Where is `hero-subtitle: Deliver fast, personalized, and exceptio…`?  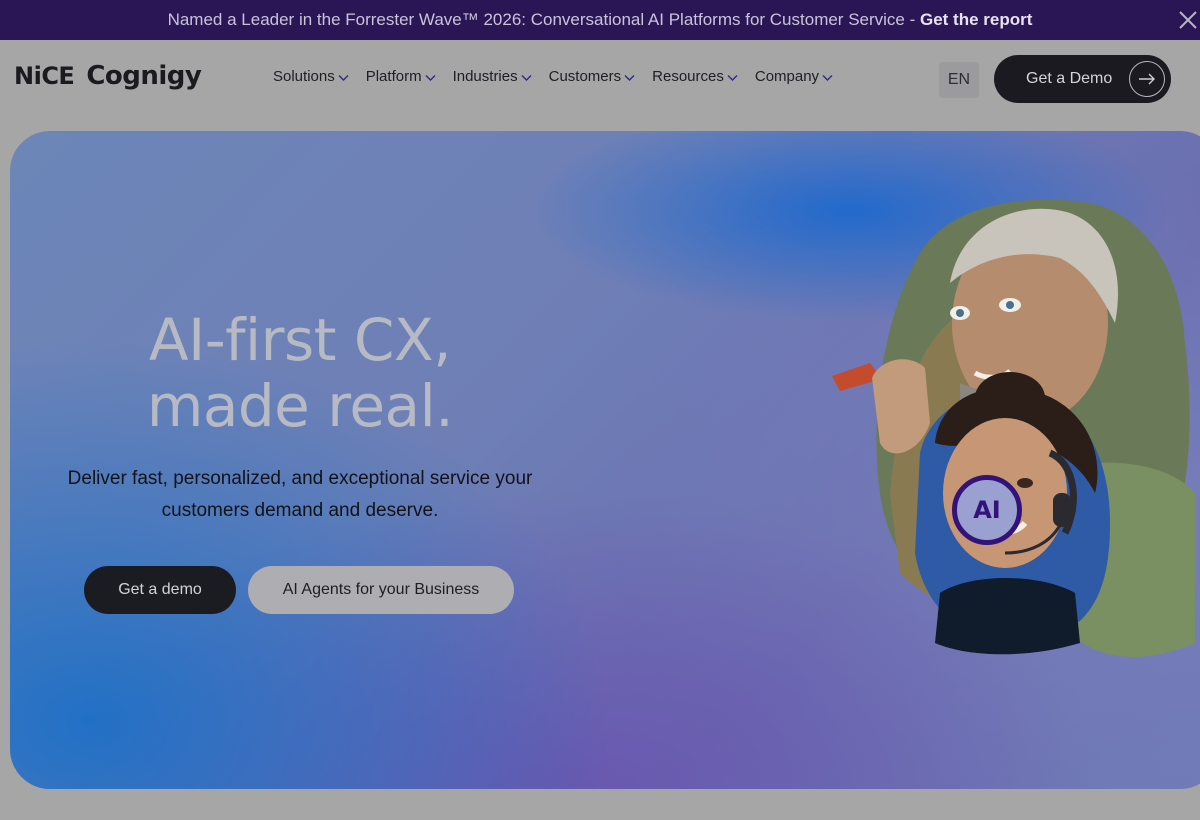 hero-subtitle: Deliver fast, personalized, and exceptio… is located at coordinates (300, 494).